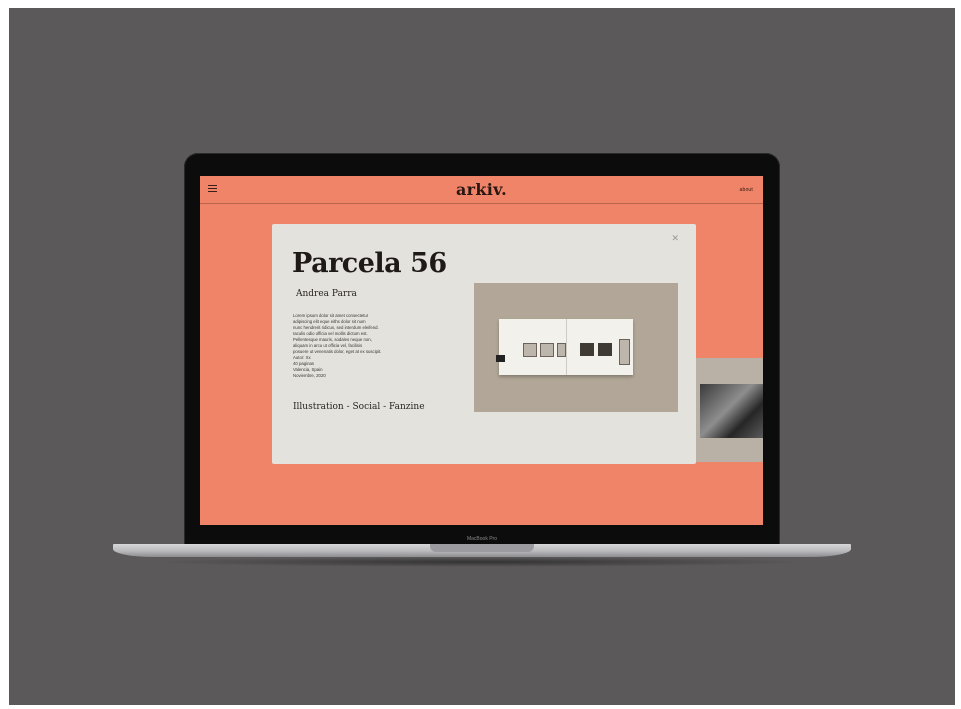 Image resolution: width=961 pixels, height=709 pixels. What do you see at coordinates (309, 376) in the screenshot?
I see `description-line: Noviembre, 2020` at bounding box center [309, 376].